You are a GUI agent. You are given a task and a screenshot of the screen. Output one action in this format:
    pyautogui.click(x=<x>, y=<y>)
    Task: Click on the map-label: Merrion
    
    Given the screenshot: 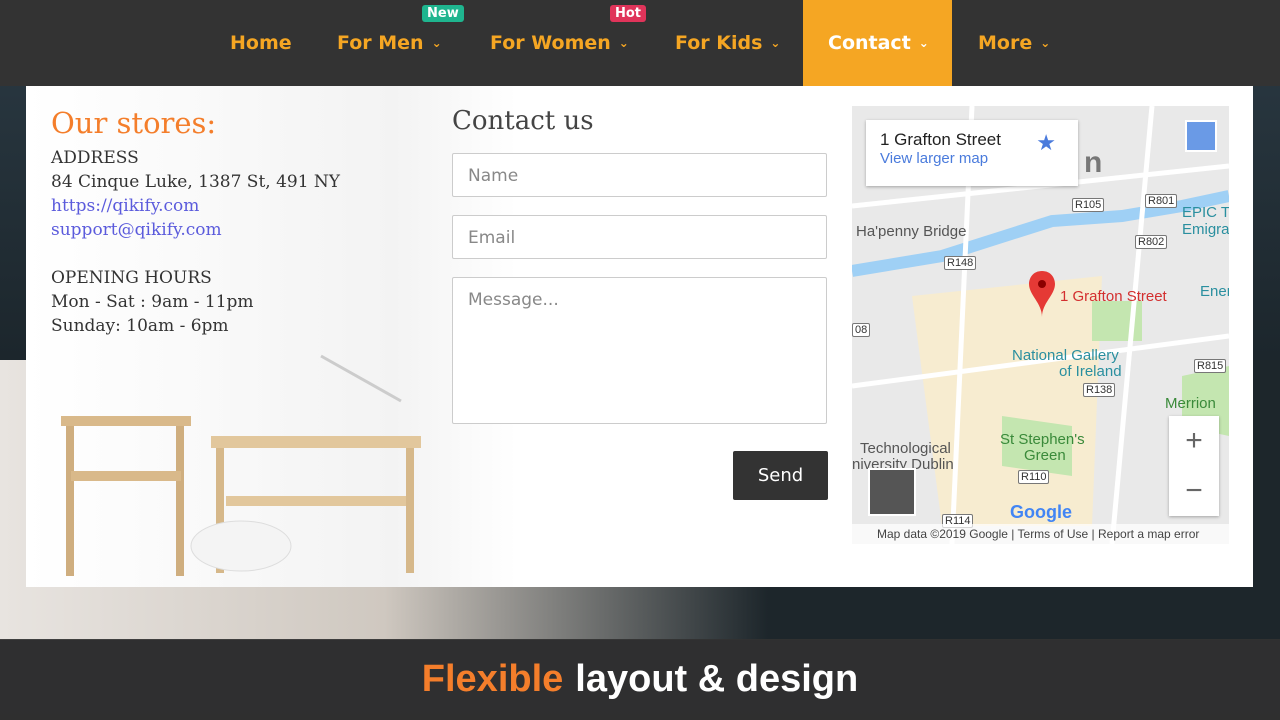 What is the action you would take?
    pyautogui.click(x=1190, y=403)
    